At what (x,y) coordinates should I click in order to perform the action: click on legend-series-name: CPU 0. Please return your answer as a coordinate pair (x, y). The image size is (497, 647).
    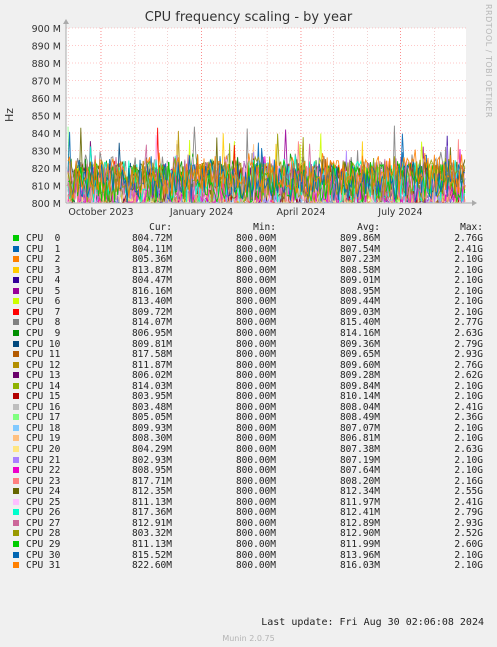
    Looking at the image, I should click on (43, 238).